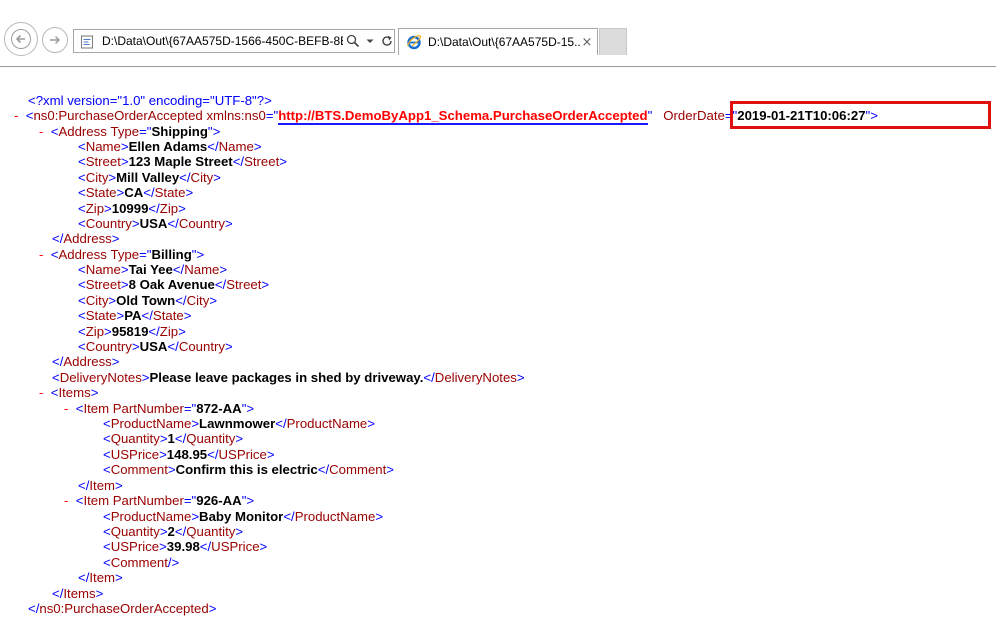 The width and height of the screenshot is (996, 629). I want to click on item-2-comment: <Comment/>, so click(141, 562).